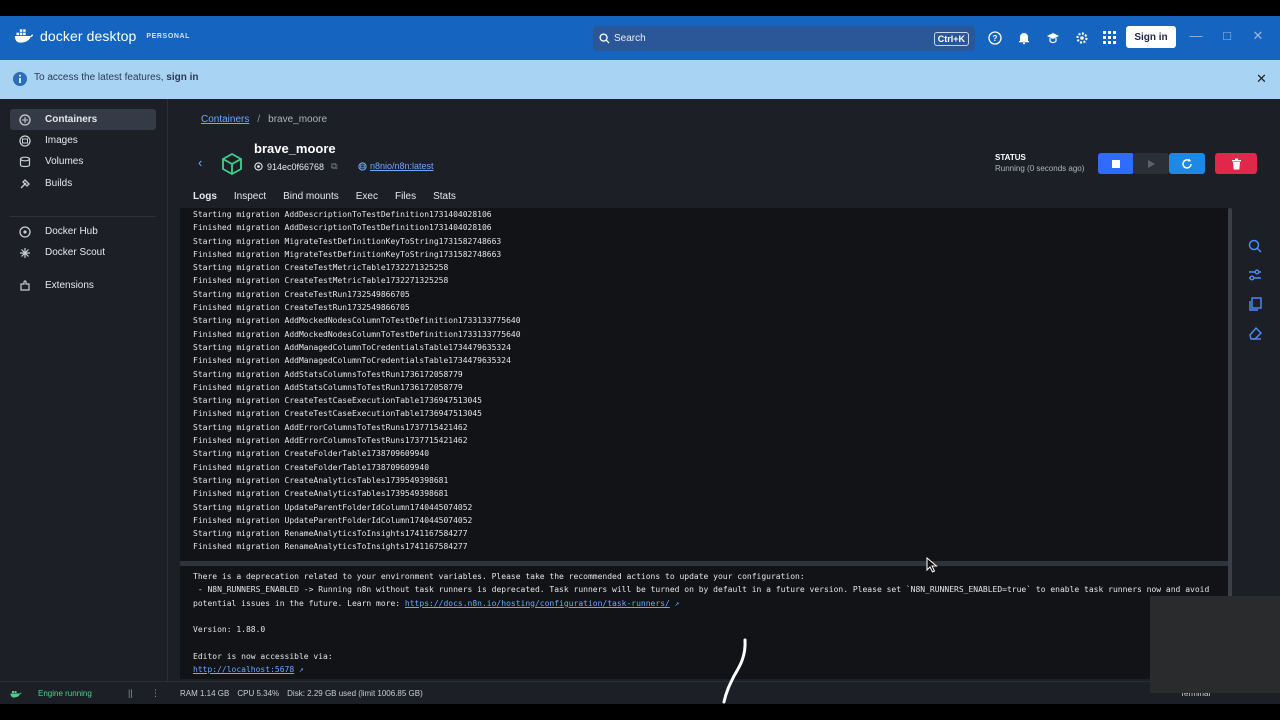 The height and width of the screenshot is (720, 1280). I want to click on log-divider, so click(705, 563).